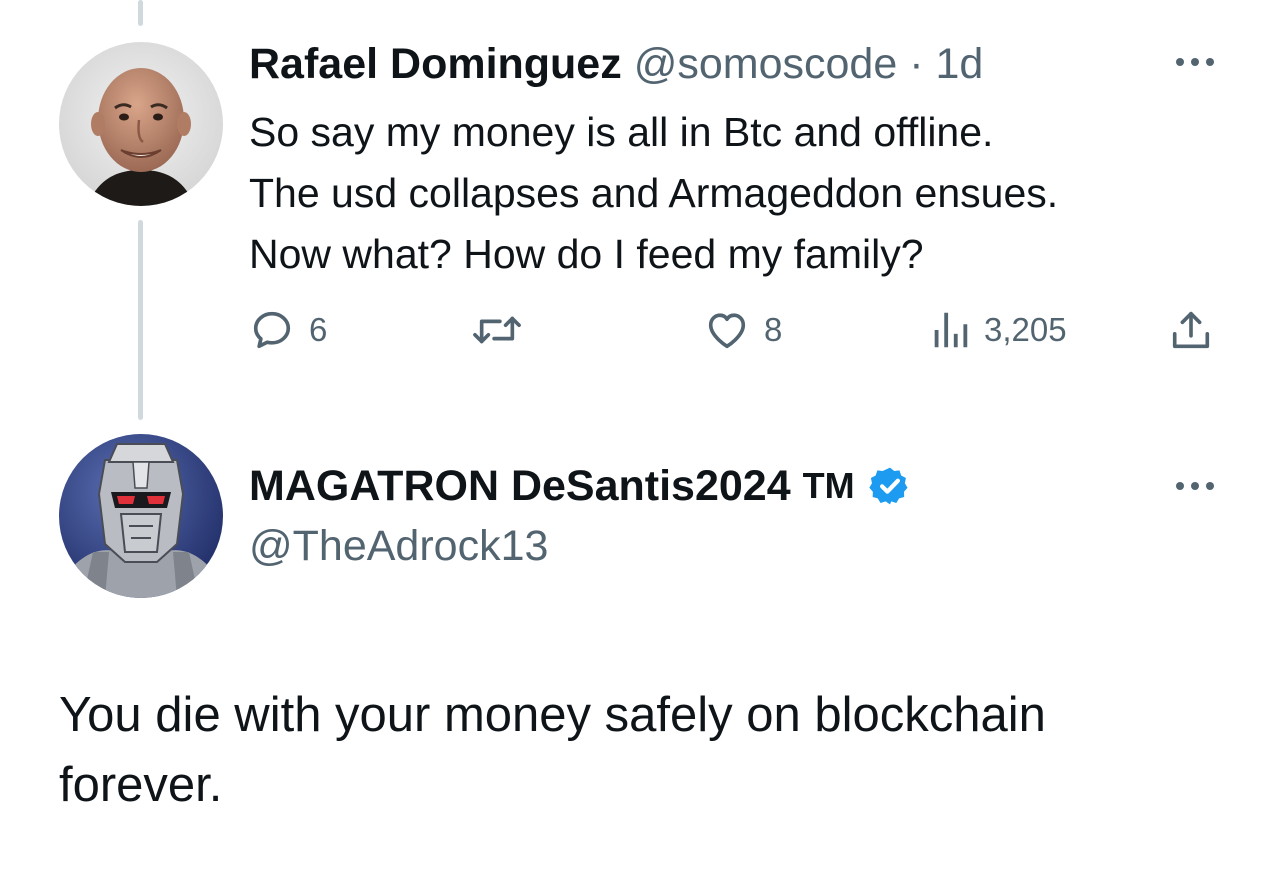  Describe the element at coordinates (398, 546) in the screenshot. I see `user-handle: @TheAdrock13` at that location.